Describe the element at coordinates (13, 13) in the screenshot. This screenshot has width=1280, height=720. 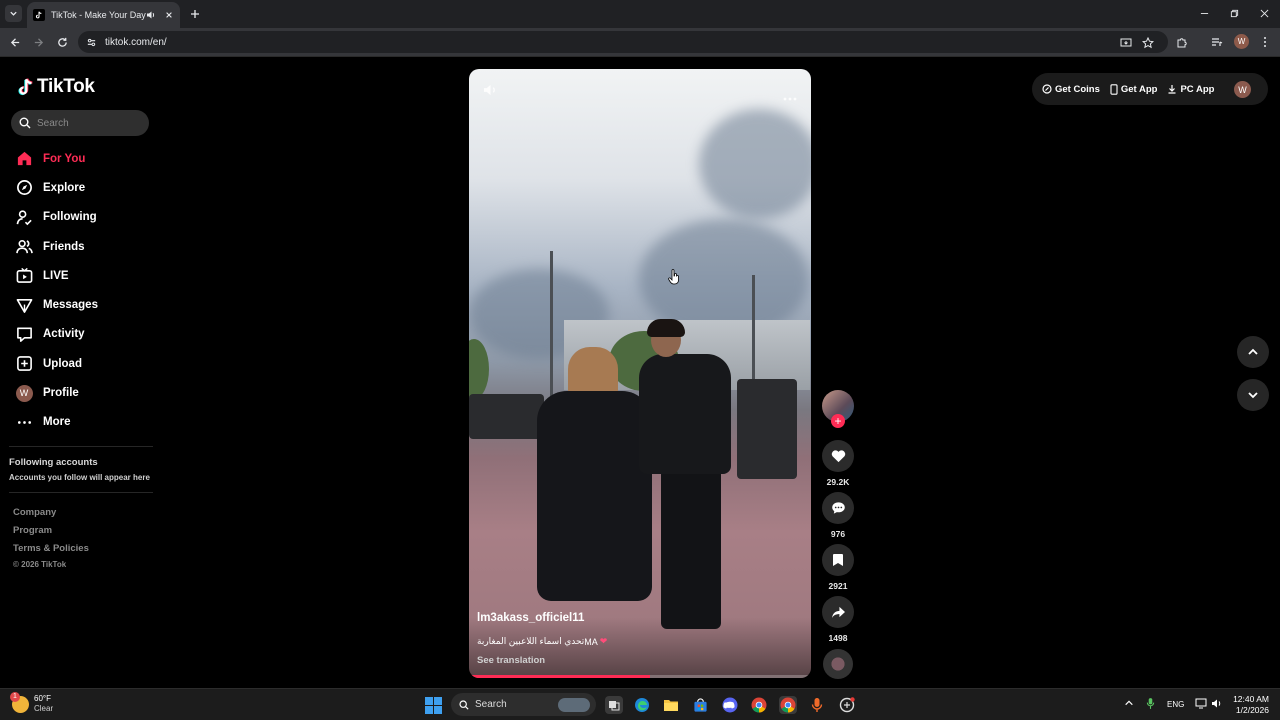
I see `tab-search-button` at that location.